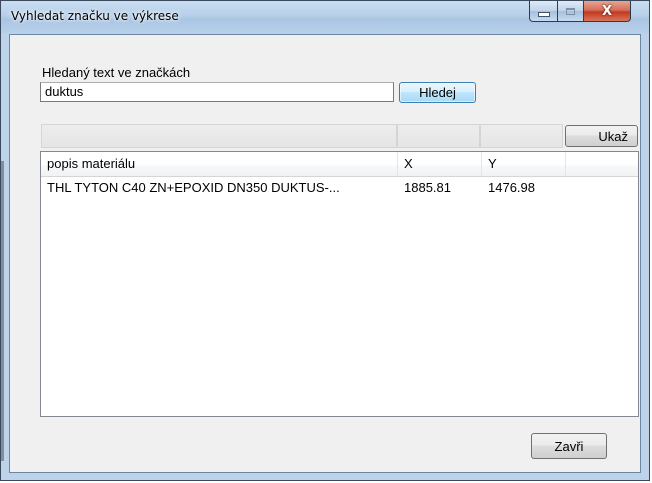  I want to click on row-x: 1885.81, so click(427, 187).